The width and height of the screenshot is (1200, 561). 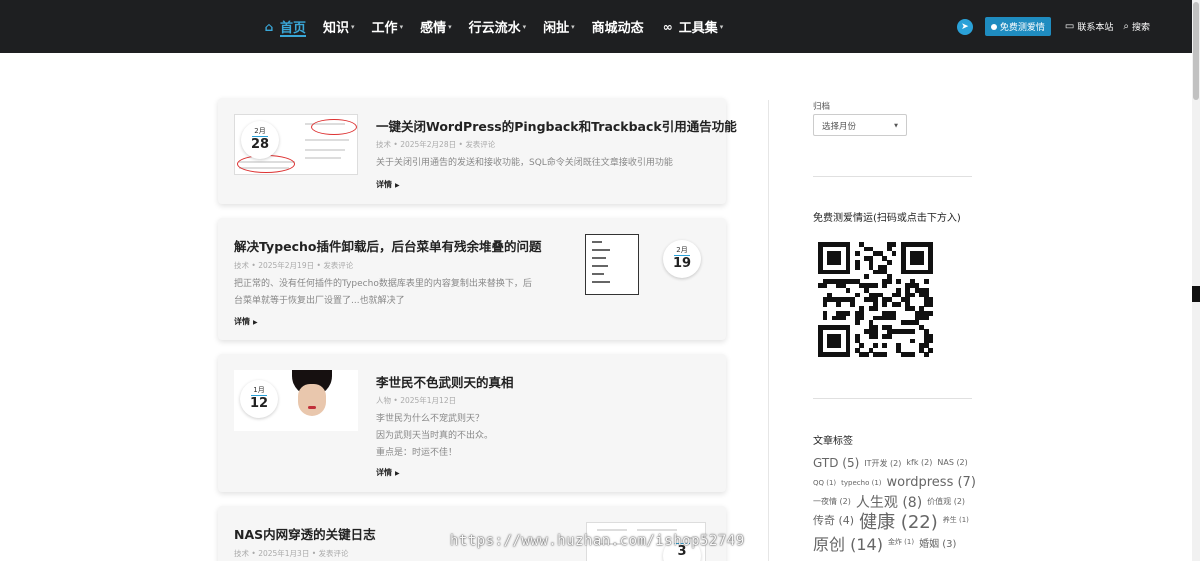 I want to click on post-meta: 技术 • 2025年2月19日 • 发表评论, so click(x=294, y=265).